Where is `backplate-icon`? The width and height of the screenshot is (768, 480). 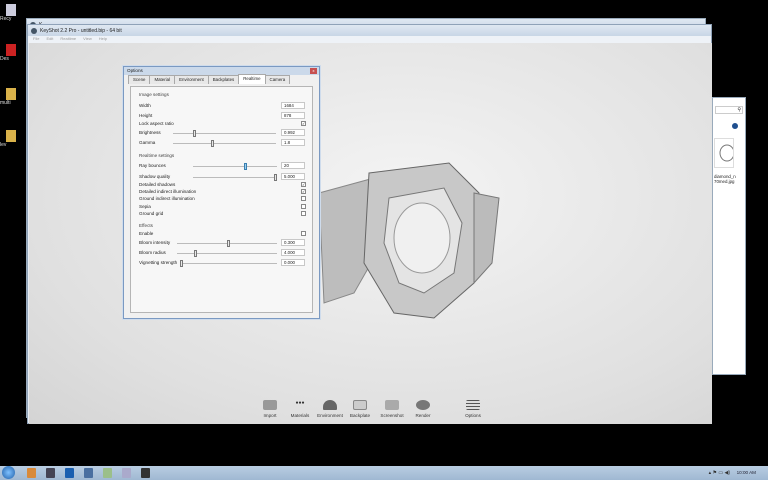 backplate-icon is located at coordinates (360, 405).